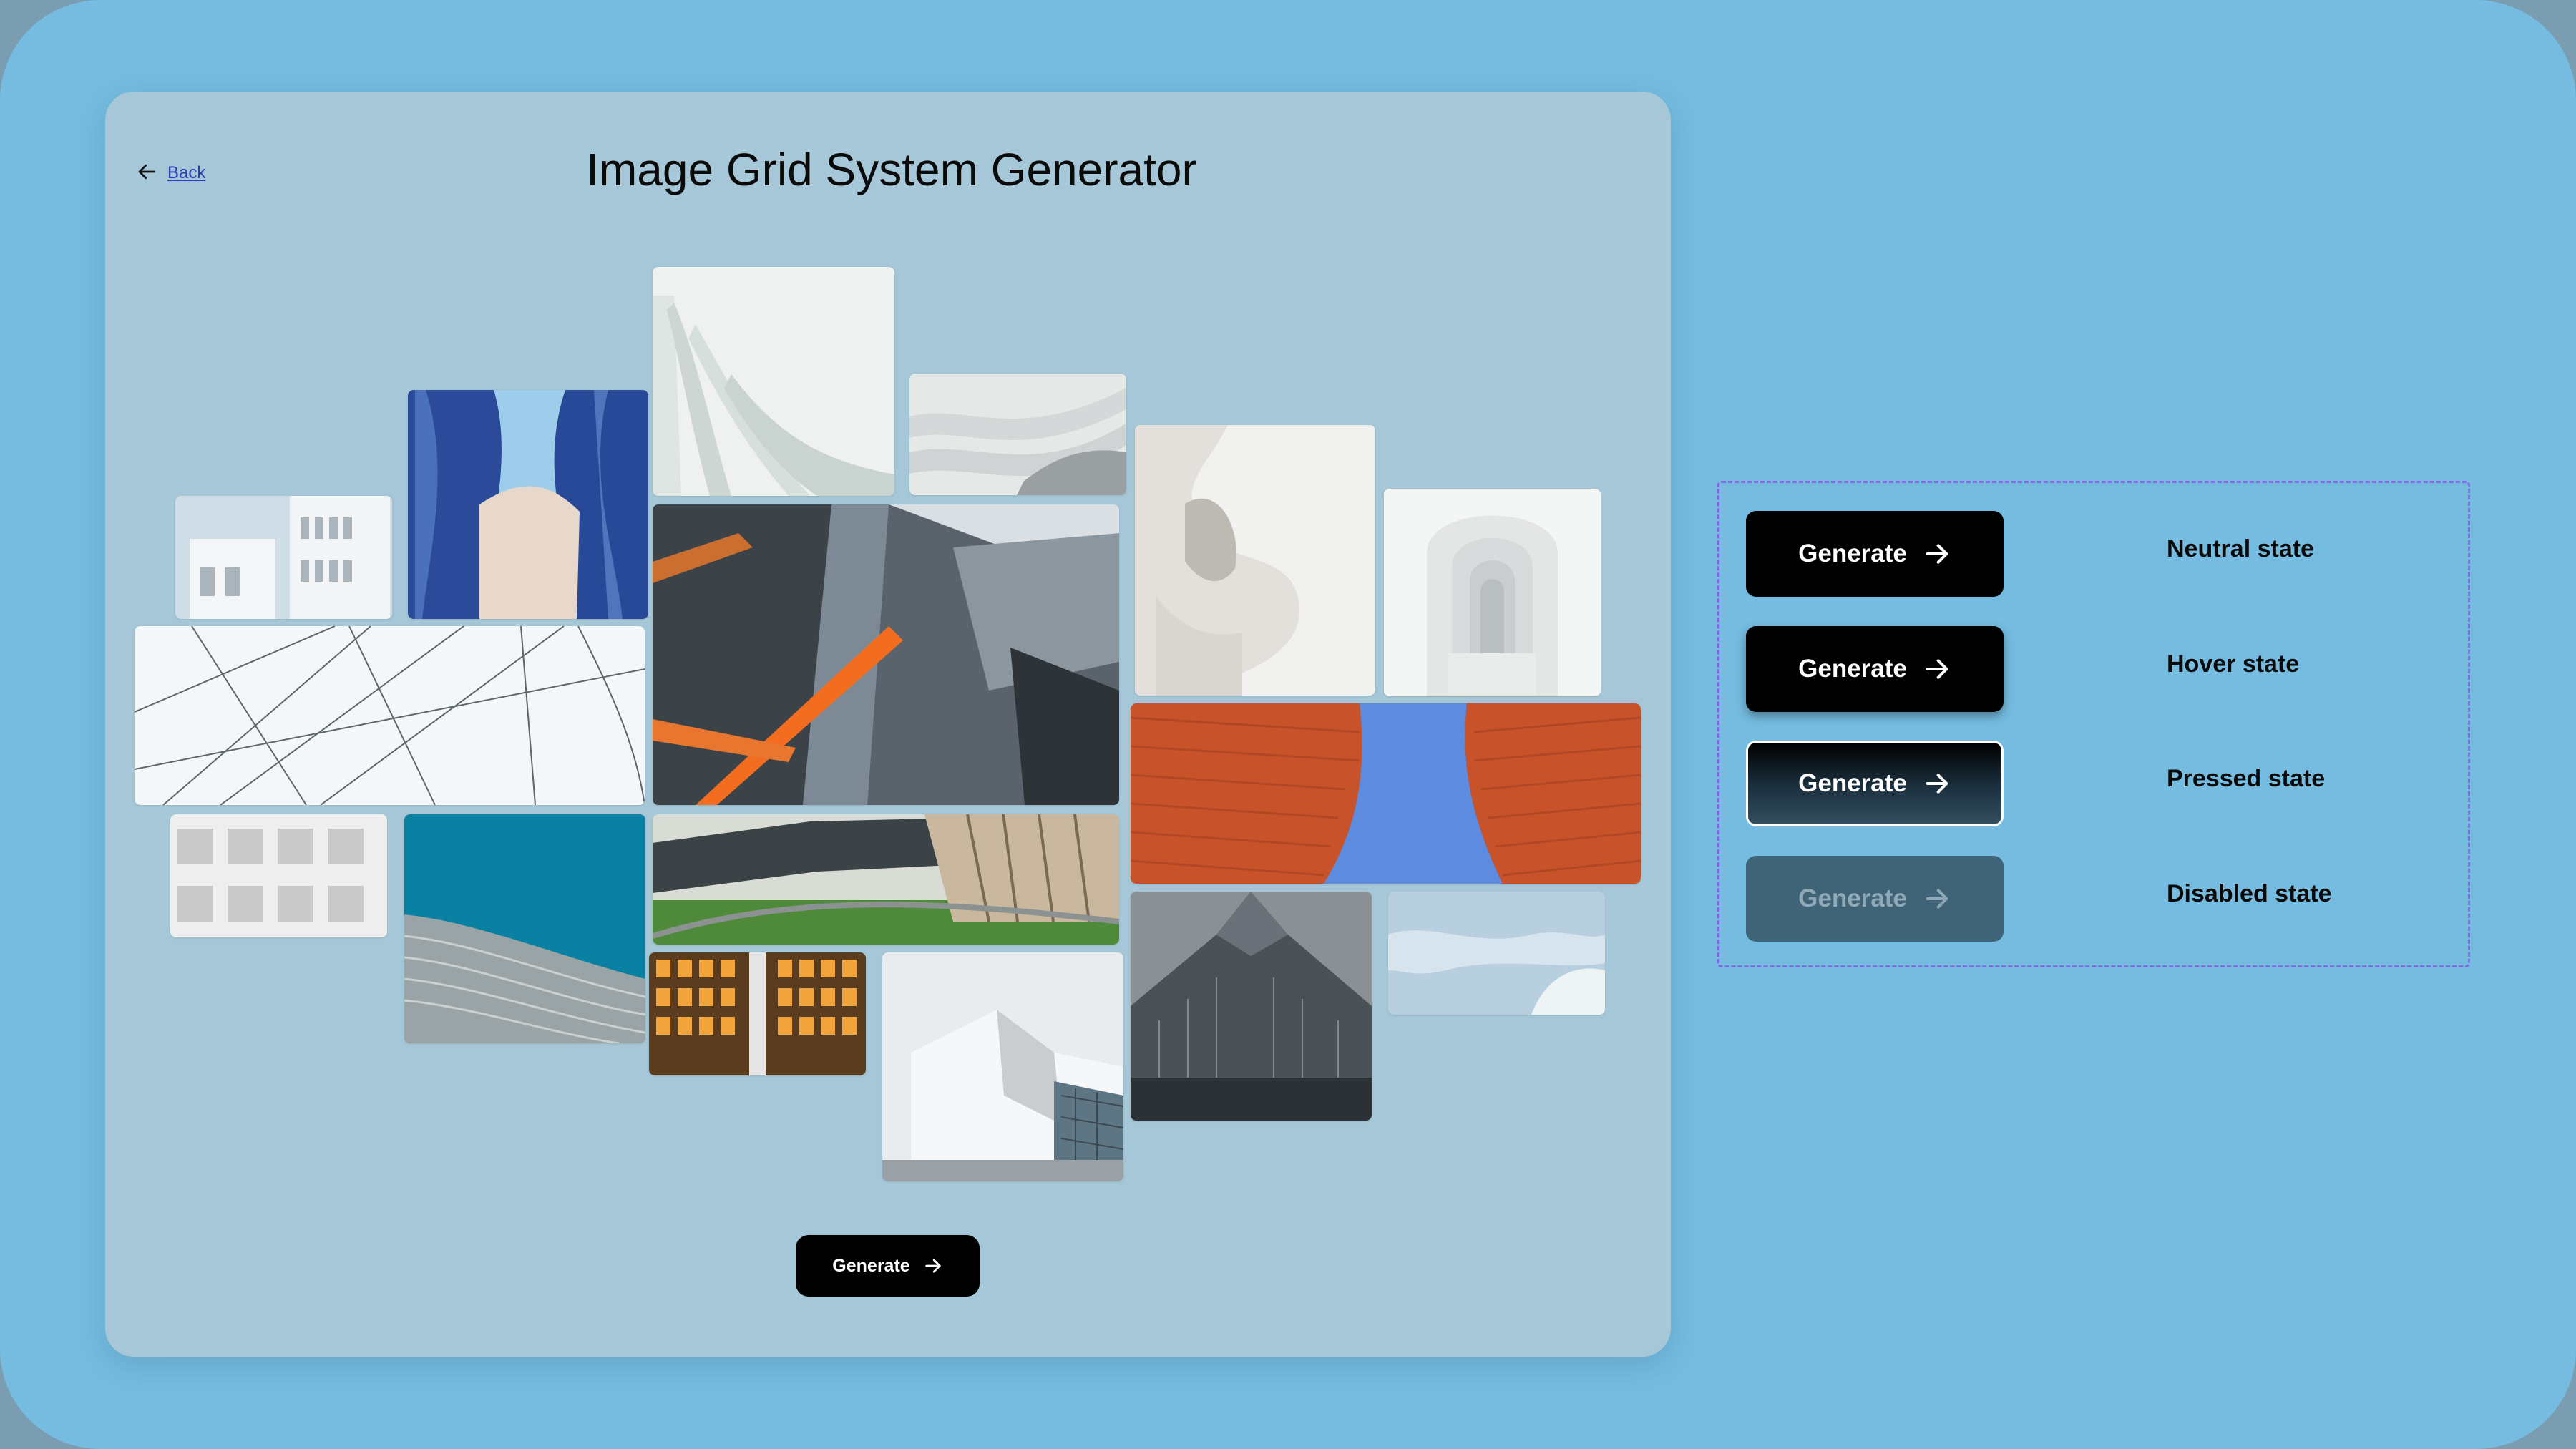 This screenshot has height=1449, width=2576. I want to click on generate-button: Generate, so click(888, 1266).